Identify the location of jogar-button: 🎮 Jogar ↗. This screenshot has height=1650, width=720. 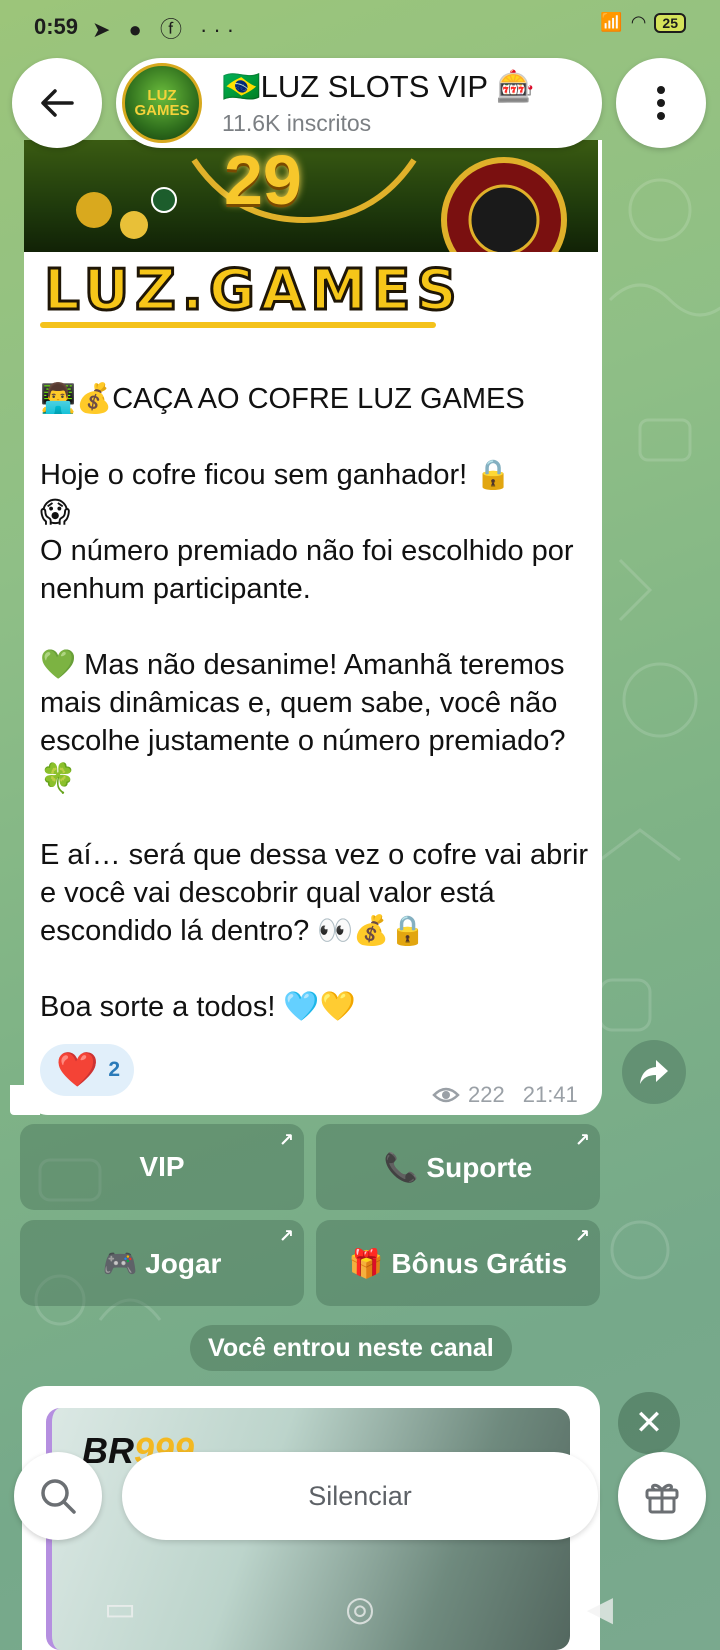
(162, 1263).